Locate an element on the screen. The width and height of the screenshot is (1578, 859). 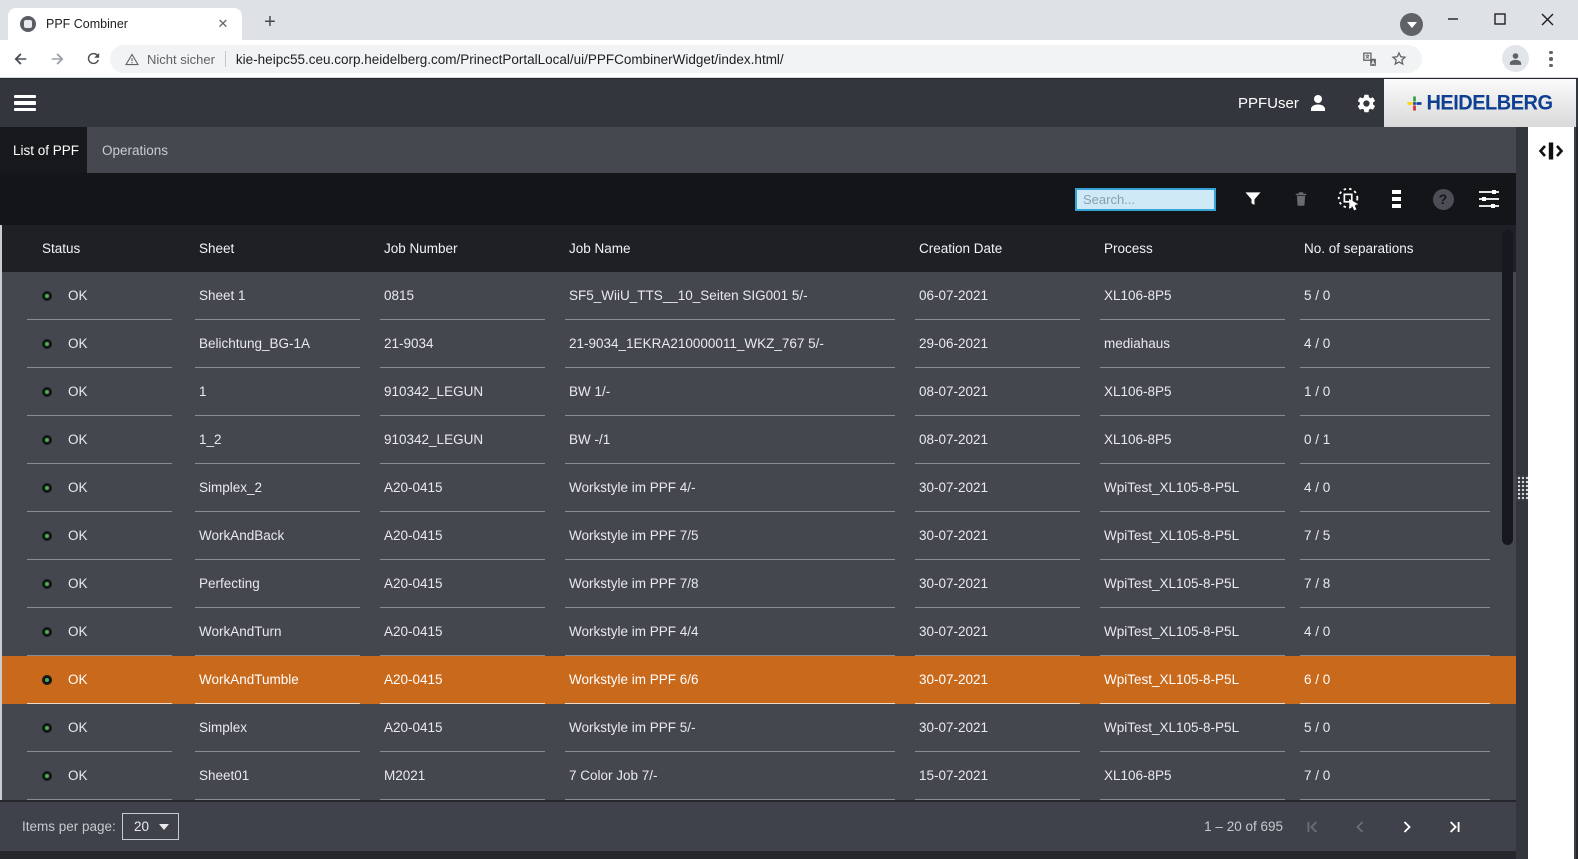
browser-menu-icon is located at coordinates (1551, 59).